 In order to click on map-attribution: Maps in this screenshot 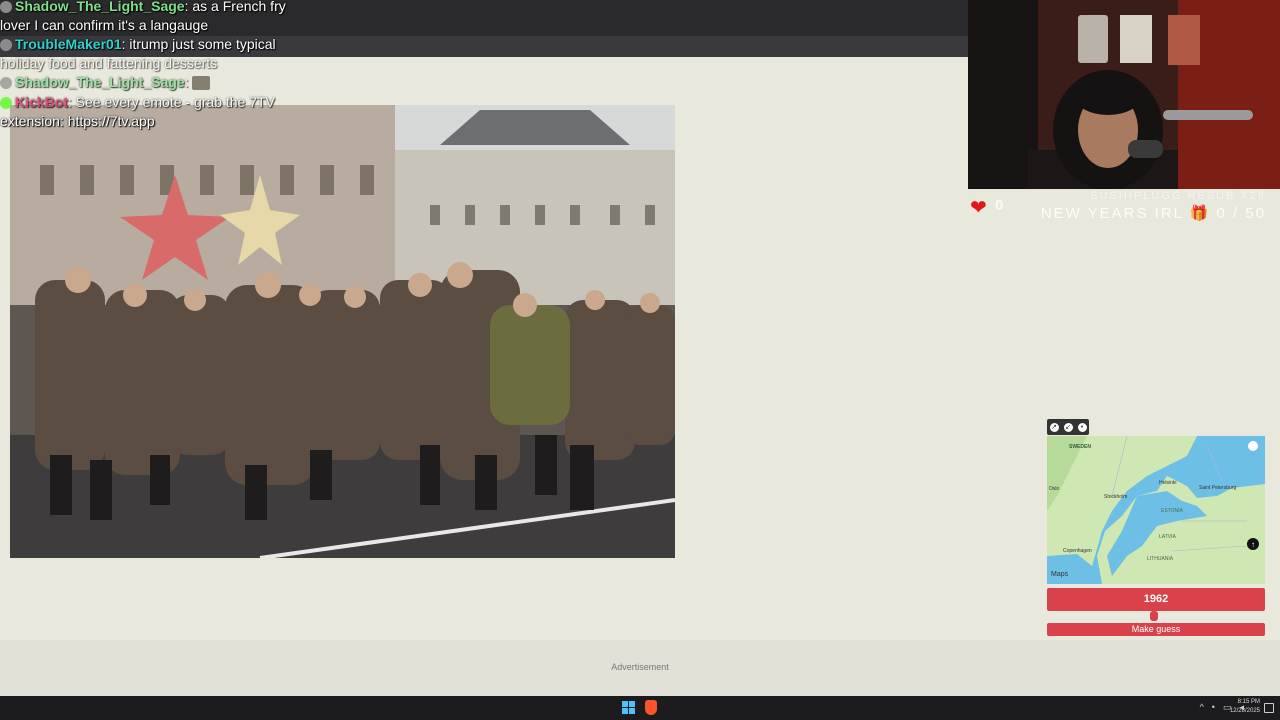, I will do `click(1060, 574)`.